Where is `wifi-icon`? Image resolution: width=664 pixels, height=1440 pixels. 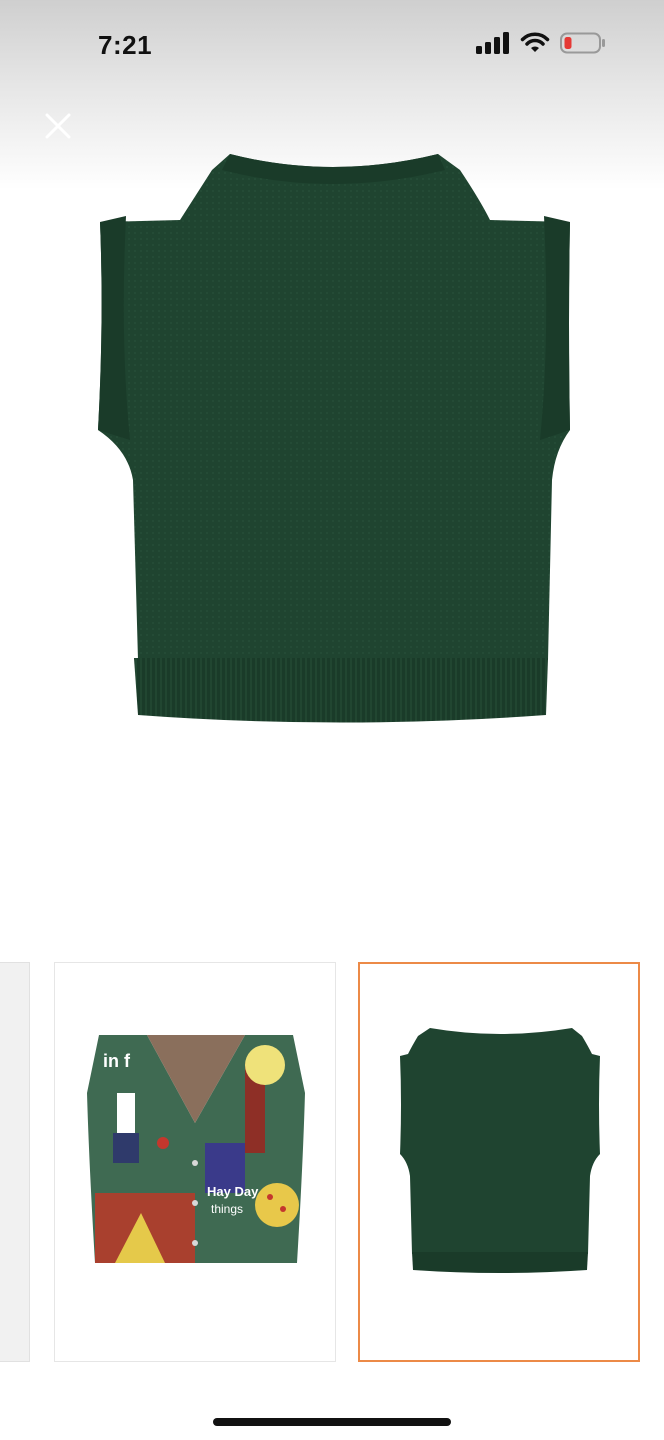 wifi-icon is located at coordinates (535, 42).